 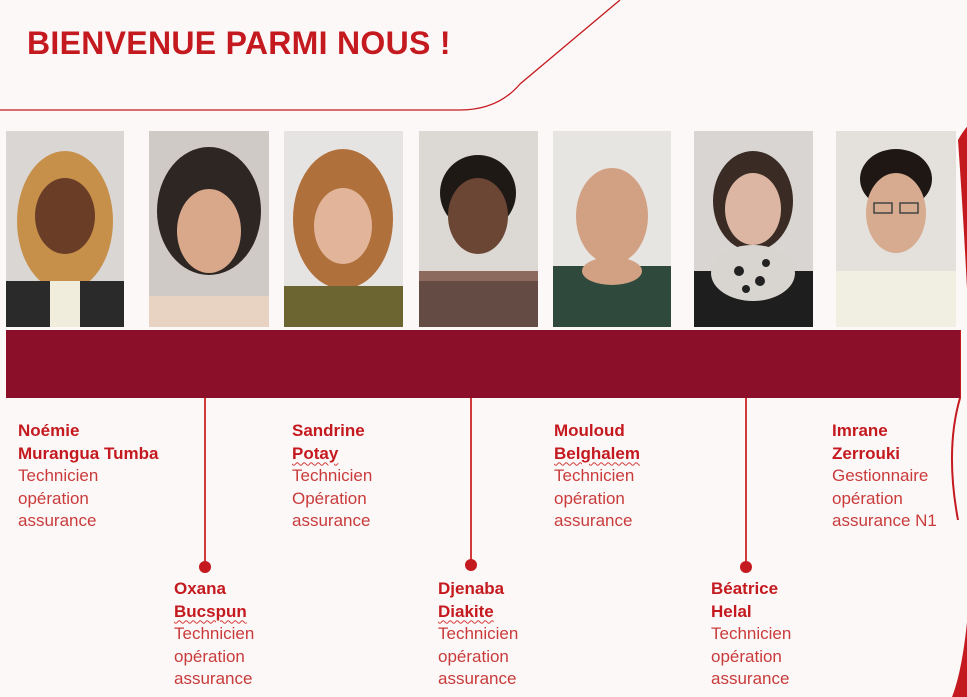 I want to click on person-first-name: Djenaba, so click(x=471, y=588).